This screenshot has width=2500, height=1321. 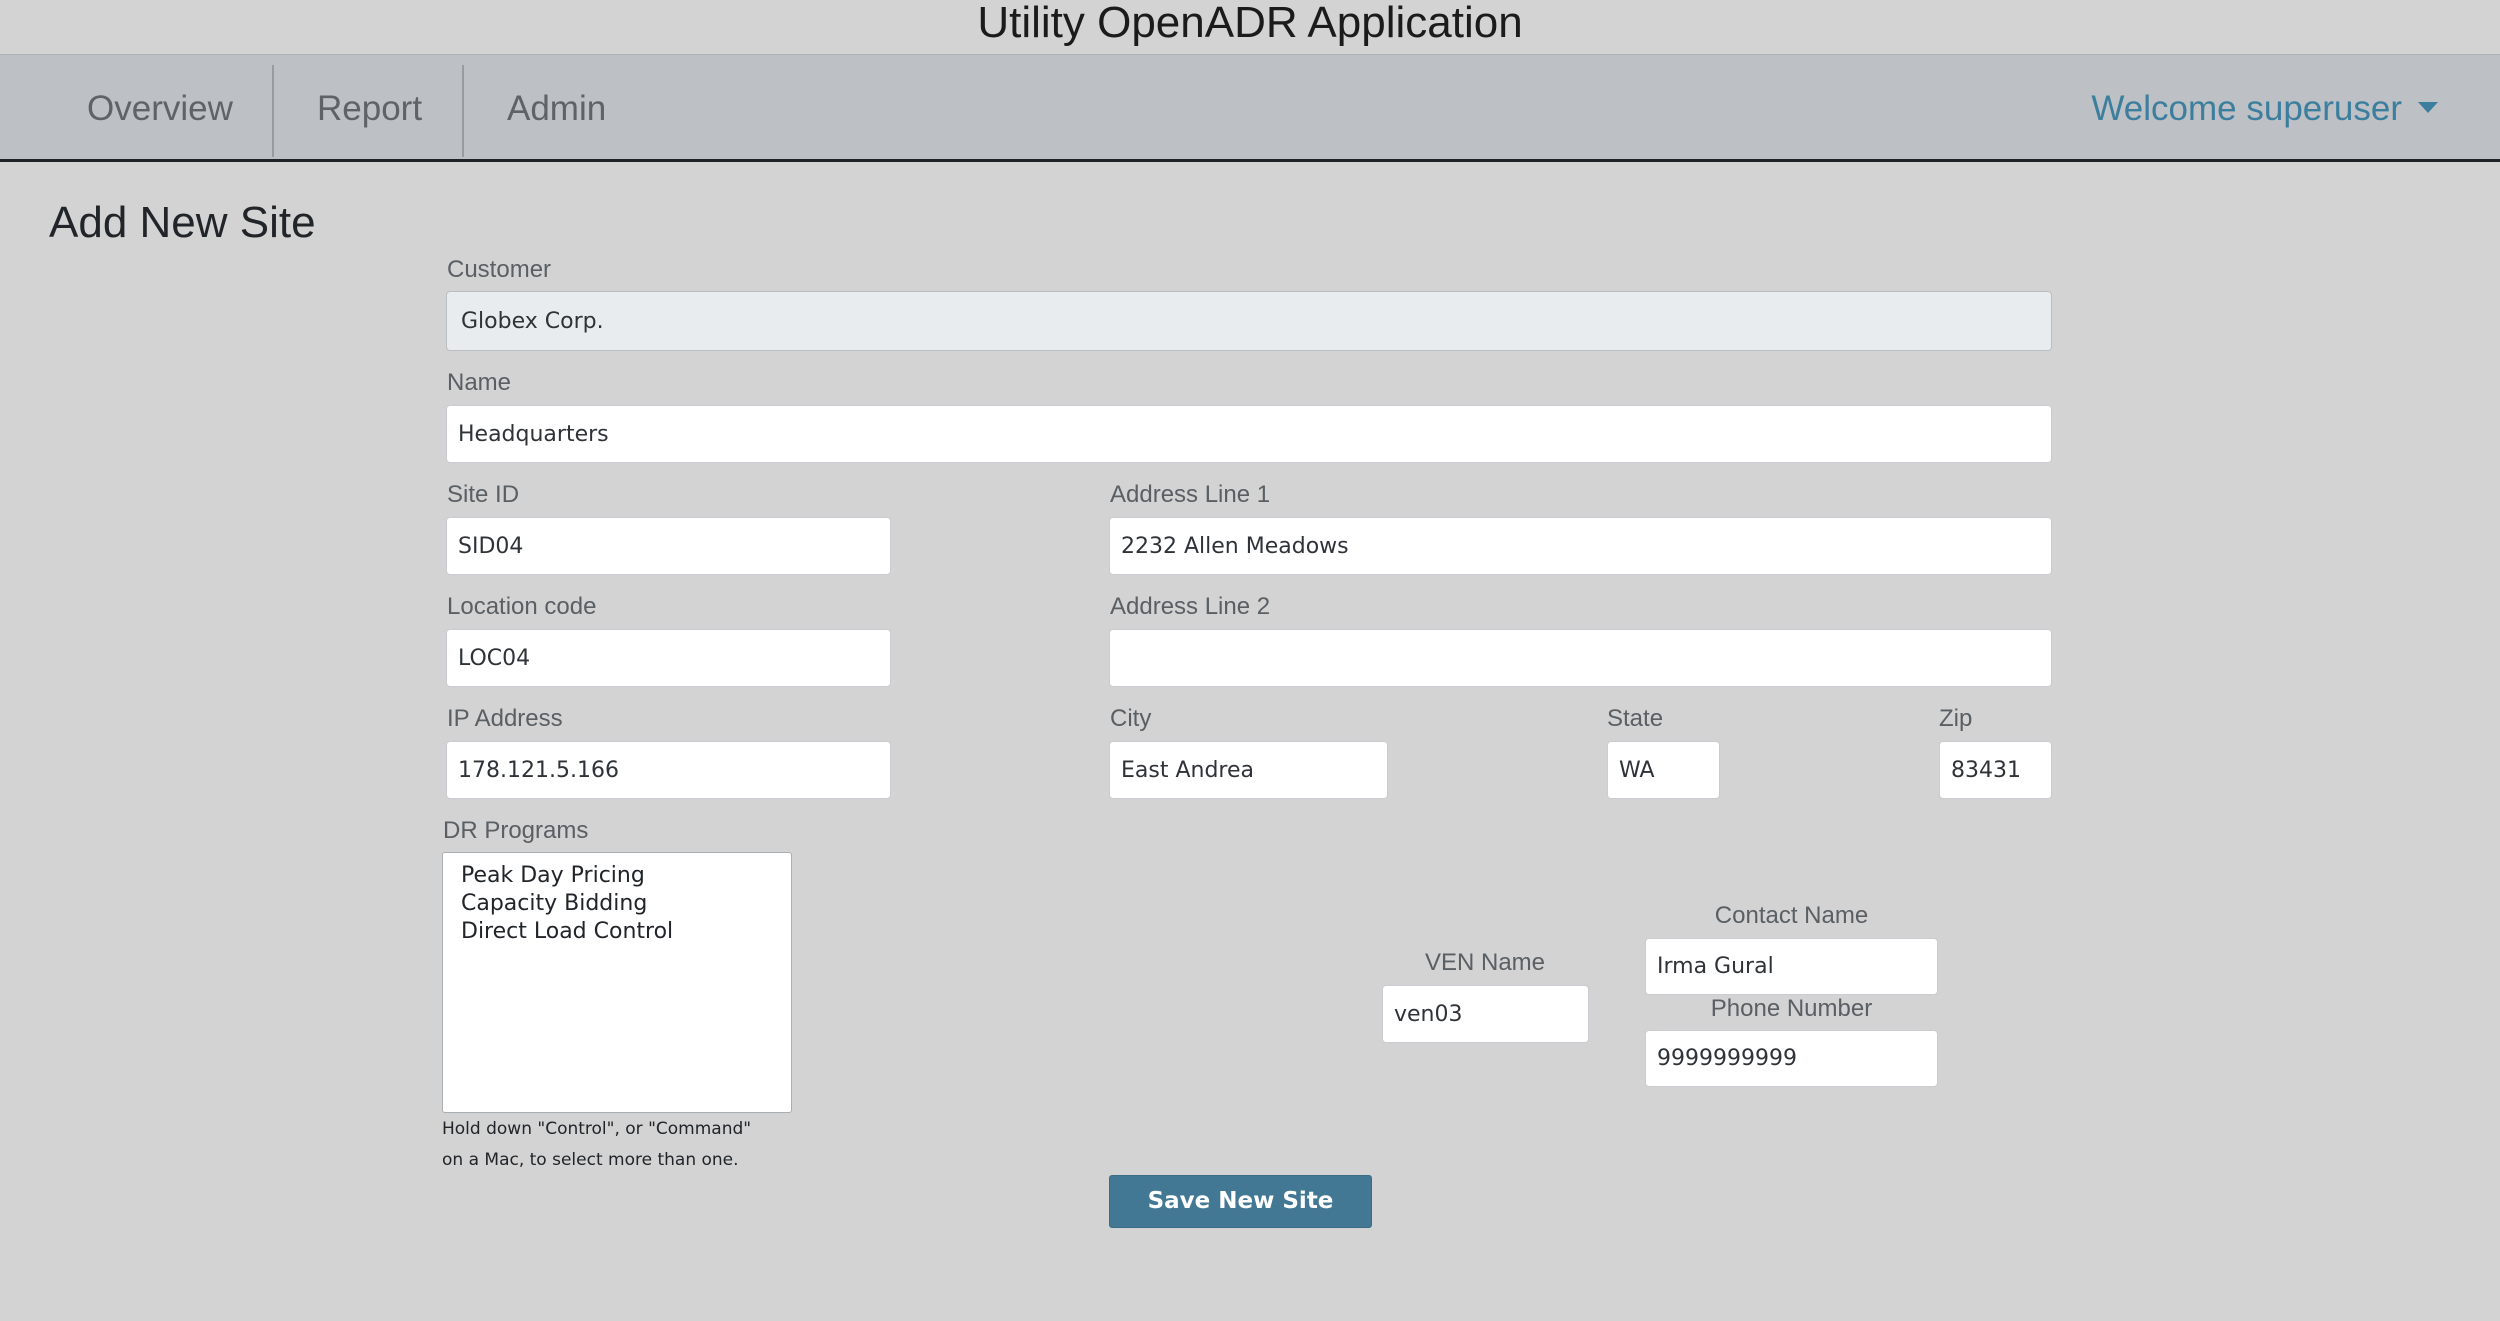 What do you see at coordinates (2428, 108) in the screenshot?
I see `caret-down-icon` at bounding box center [2428, 108].